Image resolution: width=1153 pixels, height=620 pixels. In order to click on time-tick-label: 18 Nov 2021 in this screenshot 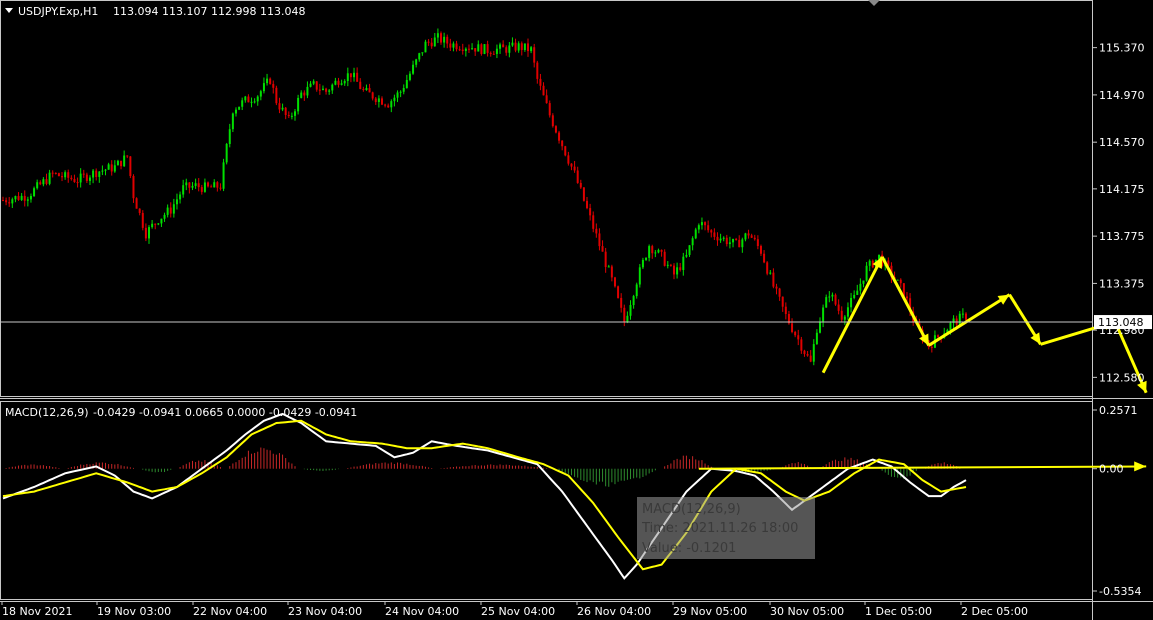, I will do `click(37, 611)`.